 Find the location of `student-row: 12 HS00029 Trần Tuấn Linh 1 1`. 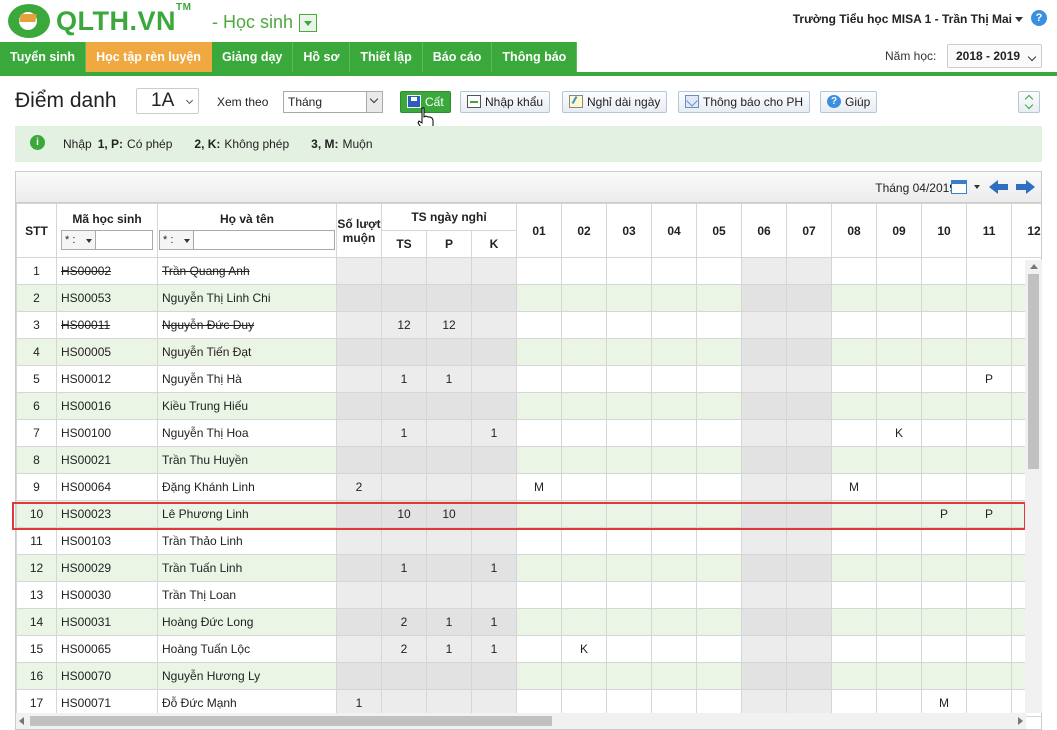

student-row: 12 HS00029 Trần Tuấn Linh 1 1 is located at coordinates (528, 568).